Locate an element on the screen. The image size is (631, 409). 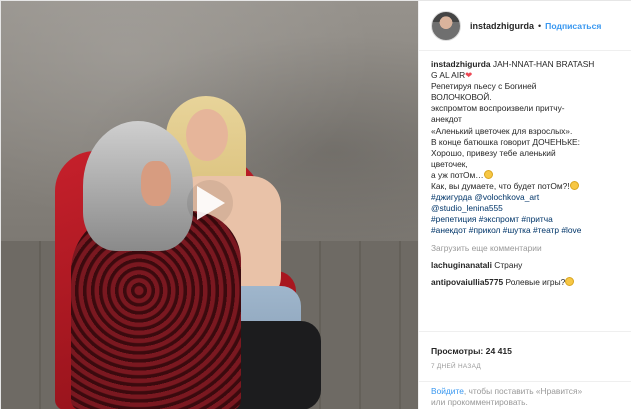
woman-face is located at coordinates (207, 135).